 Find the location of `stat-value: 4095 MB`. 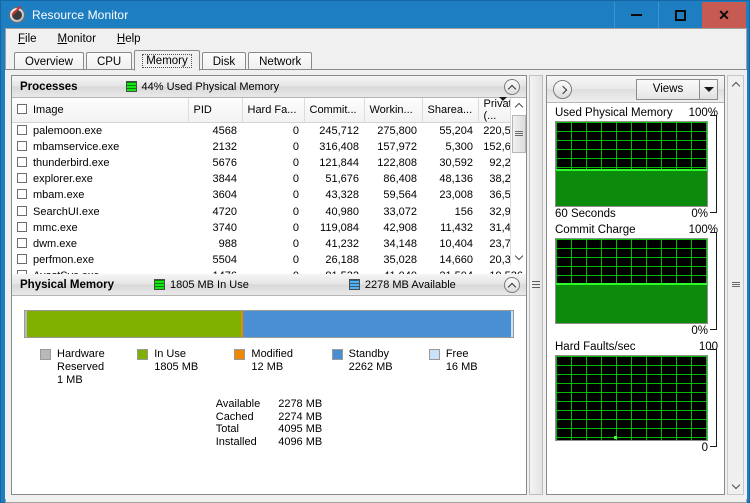

stat-value: 4095 MB is located at coordinates (300, 429).